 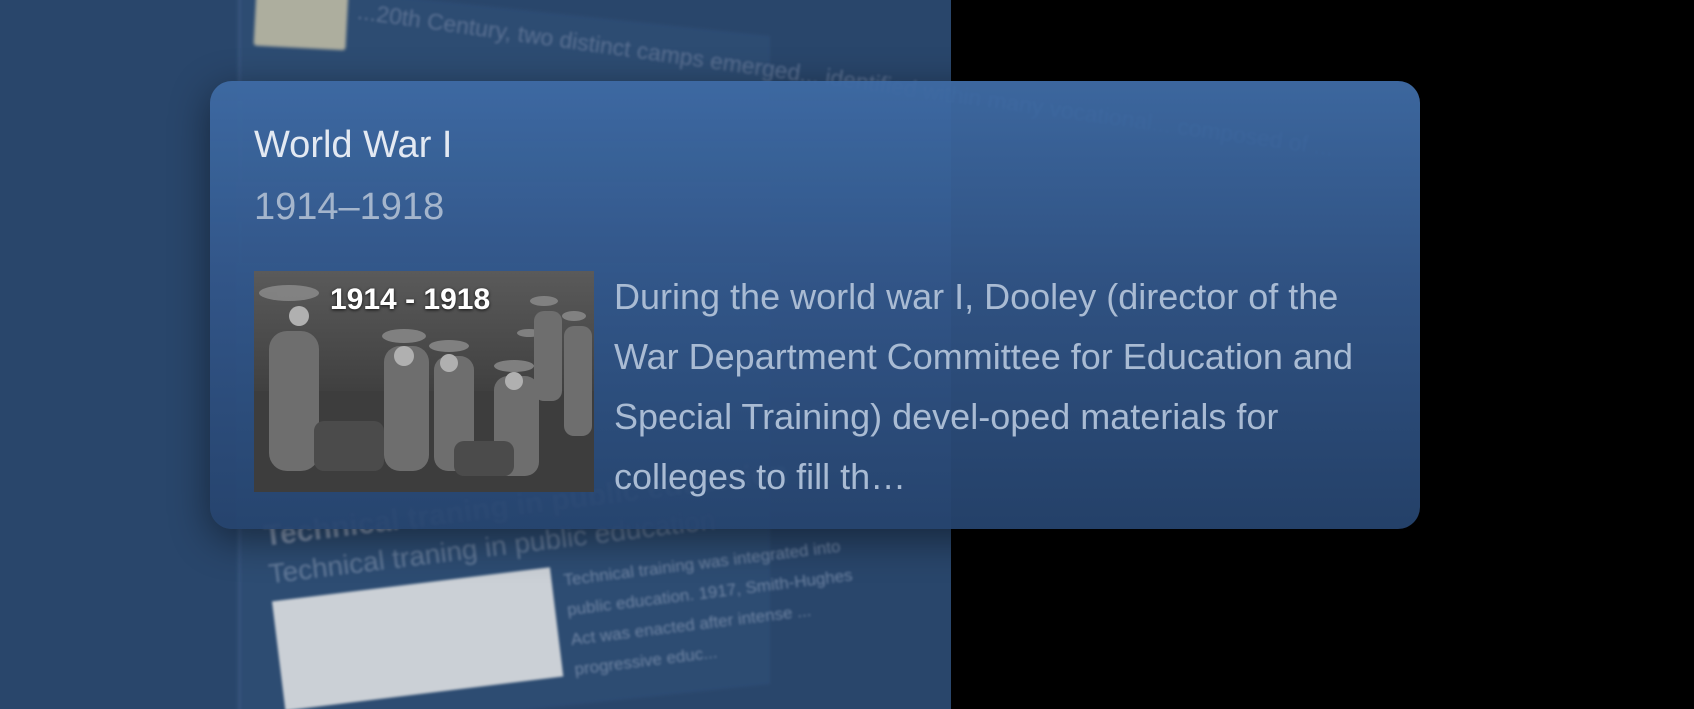 I want to click on event-image-caption: 1914 - 1918, so click(x=410, y=299).